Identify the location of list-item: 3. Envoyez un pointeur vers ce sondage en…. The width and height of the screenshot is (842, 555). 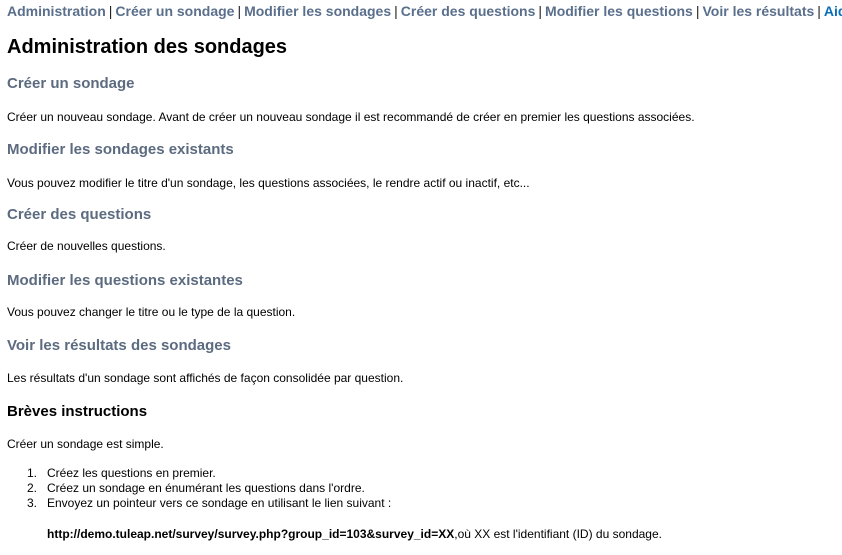
(209, 503).